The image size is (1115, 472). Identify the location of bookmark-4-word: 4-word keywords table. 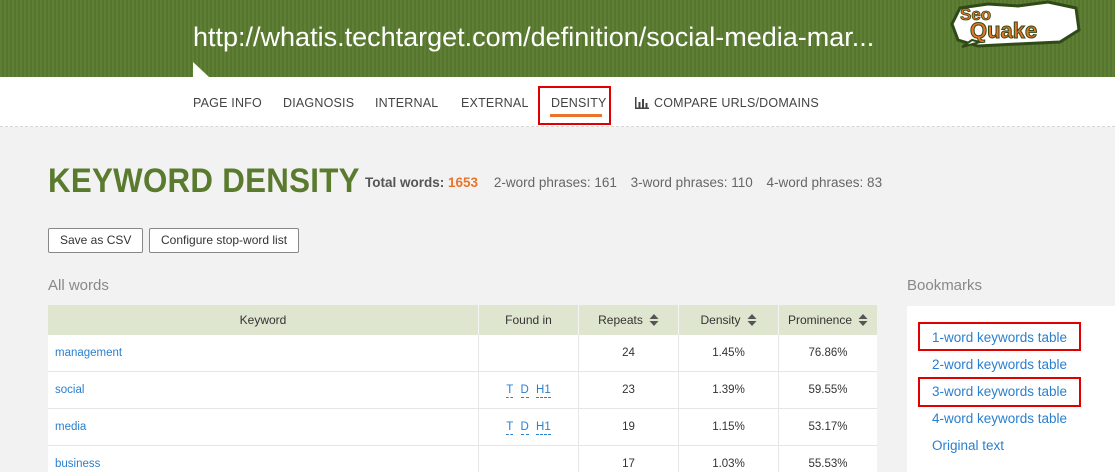
(999, 418).